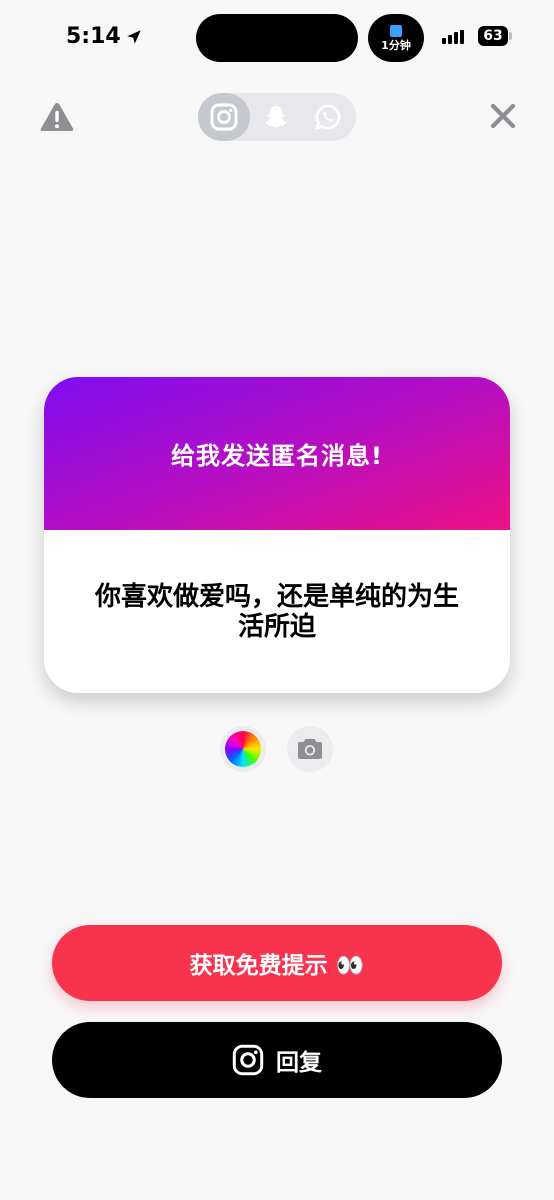 This screenshot has height=1200, width=554. I want to click on close-button, so click(503, 116).